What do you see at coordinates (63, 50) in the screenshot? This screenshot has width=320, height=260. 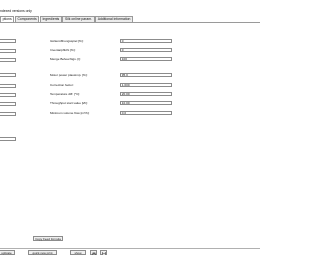 I see `inventarpflicht-label: Inventarpflicht [%]:` at bounding box center [63, 50].